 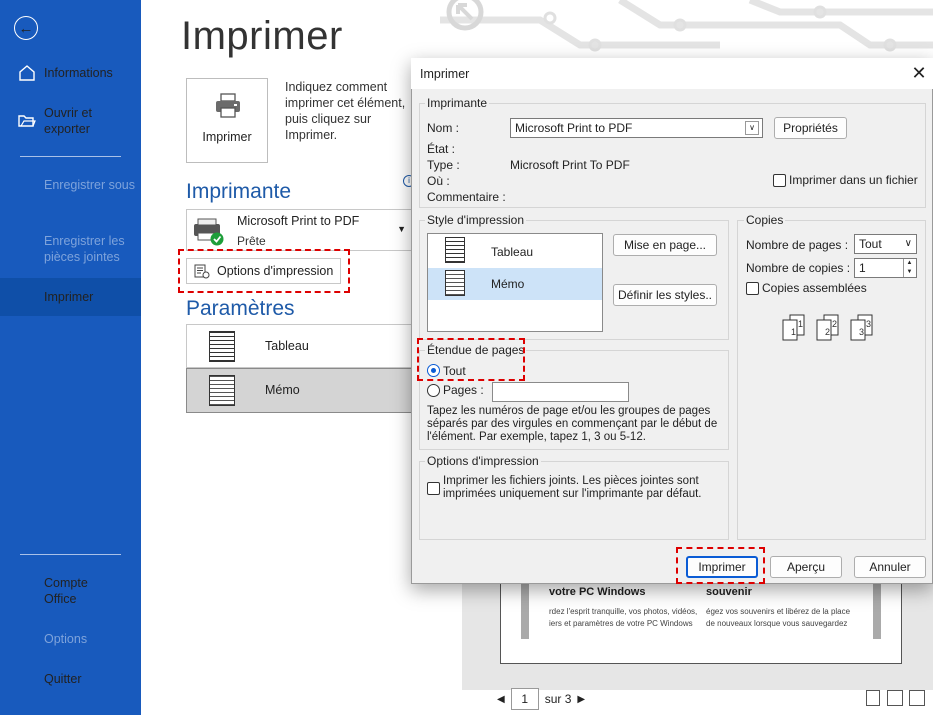 What do you see at coordinates (471, 359) in the screenshot?
I see `range-highlight-box` at bounding box center [471, 359].